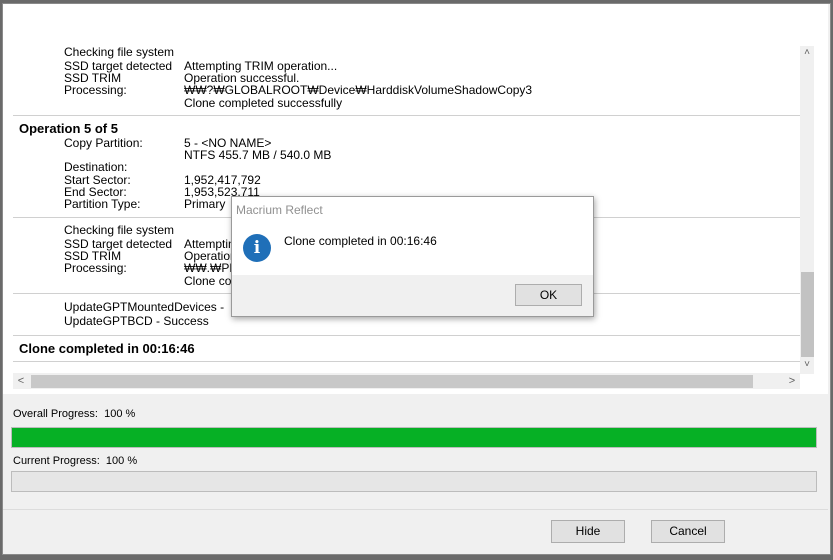  Describe the element at coordinates (792, 381) in the screenshot. I see `scroll-right-icon: >` at that location.